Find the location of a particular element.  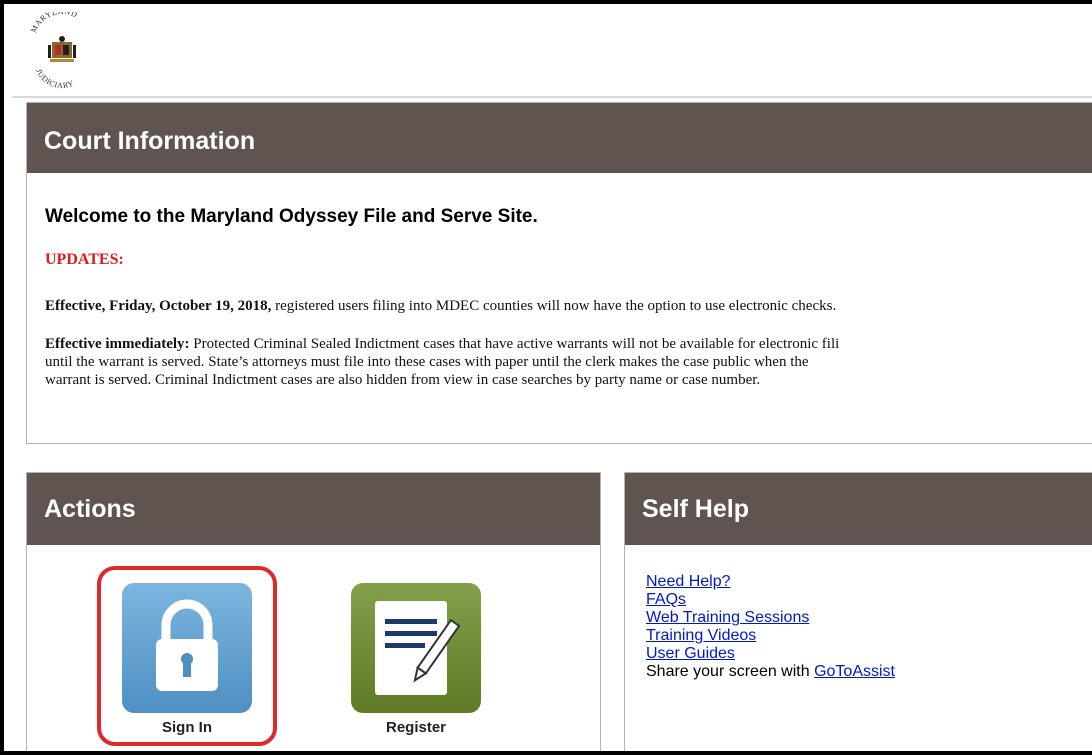

register-button is located at coordinates (416, 648).